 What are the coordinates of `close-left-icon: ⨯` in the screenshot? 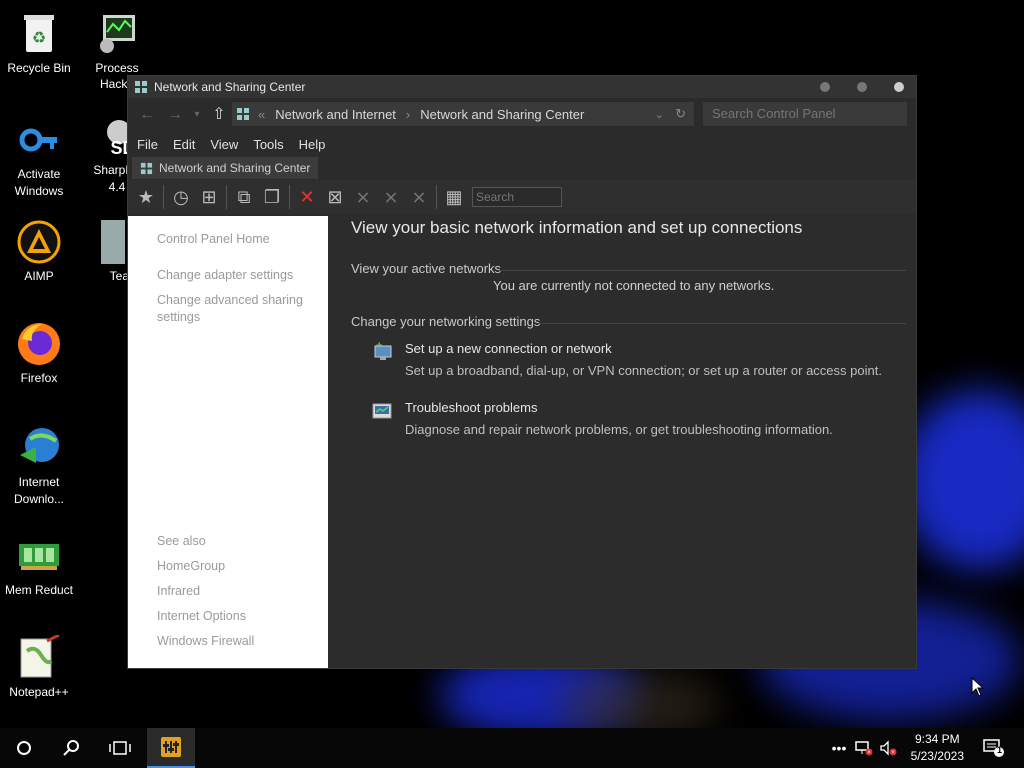 It's located at (391, 196).